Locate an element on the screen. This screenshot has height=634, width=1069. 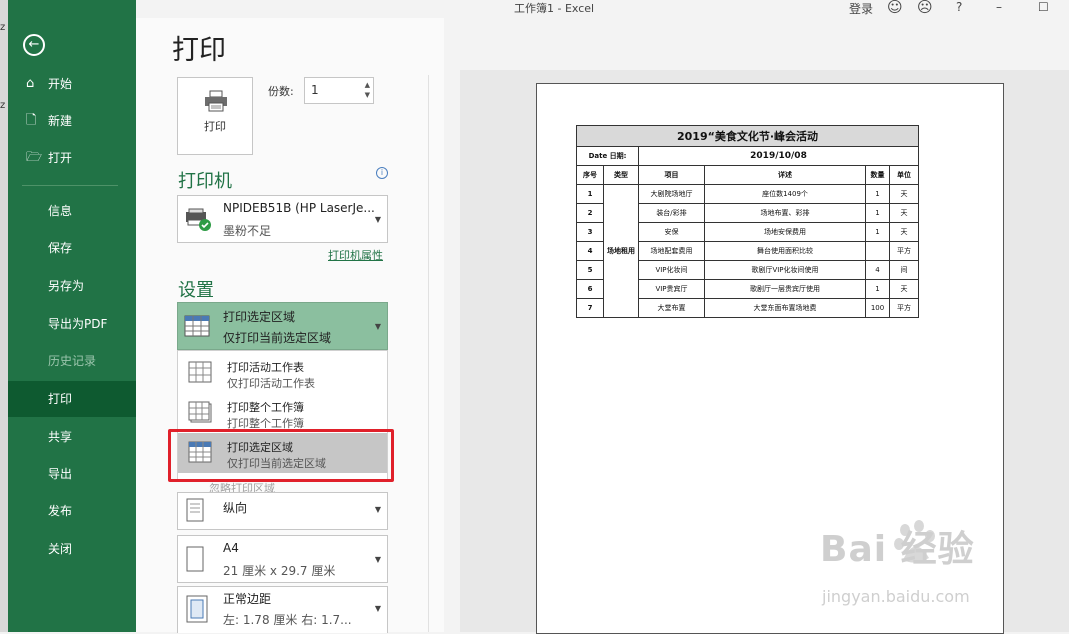
spinner-arrows-icon: ▲ ▼ is located at coordinates (367, 90).